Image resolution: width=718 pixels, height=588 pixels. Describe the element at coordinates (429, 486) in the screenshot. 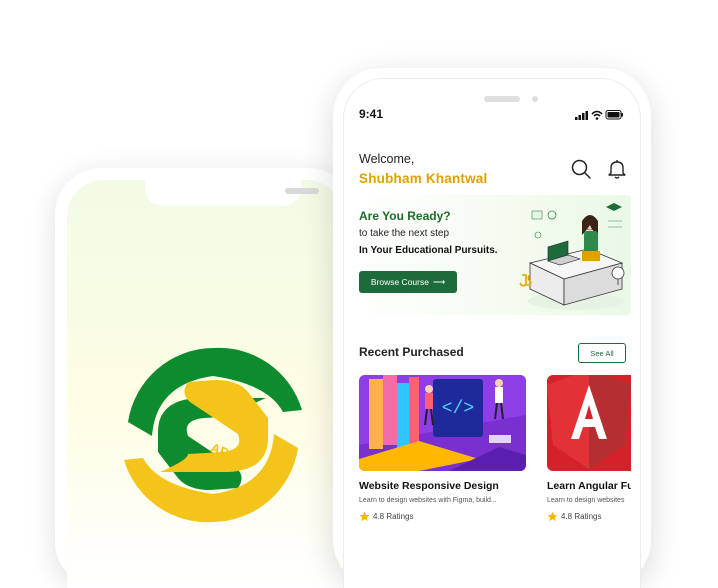

I see `course-title: Website Responsive Design` at that location.